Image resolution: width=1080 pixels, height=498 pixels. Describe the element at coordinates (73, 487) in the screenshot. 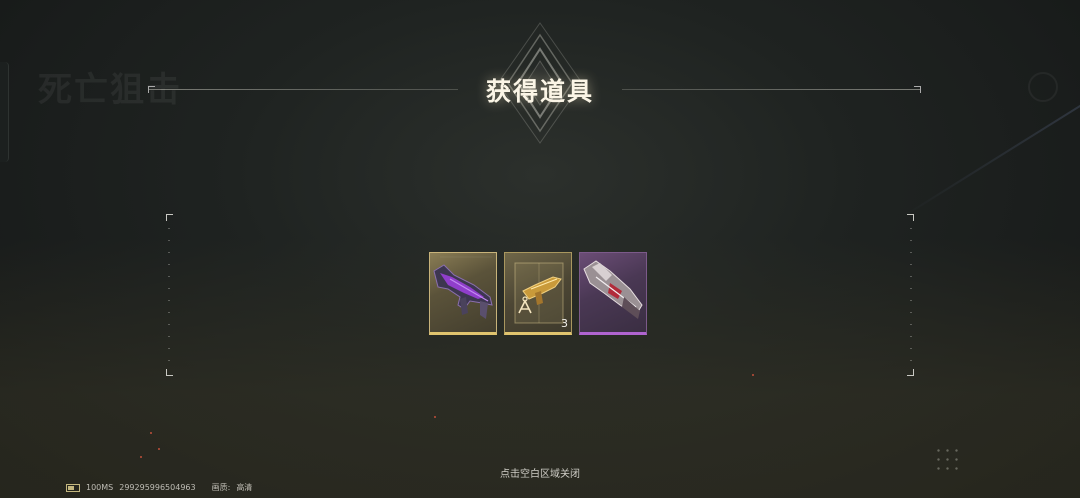

I see `battery-icon` at that location.